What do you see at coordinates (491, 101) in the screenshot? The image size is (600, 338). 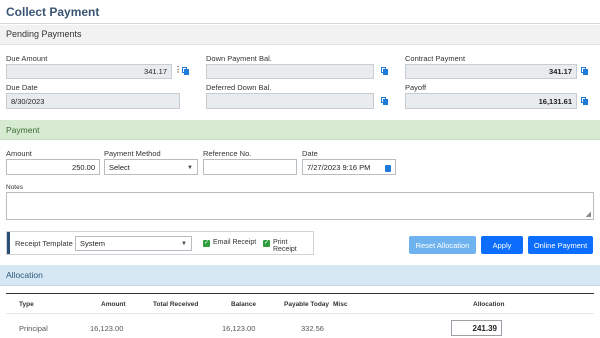 I see `payoff-field: 16,131.61` at bounding box center [491, 101].